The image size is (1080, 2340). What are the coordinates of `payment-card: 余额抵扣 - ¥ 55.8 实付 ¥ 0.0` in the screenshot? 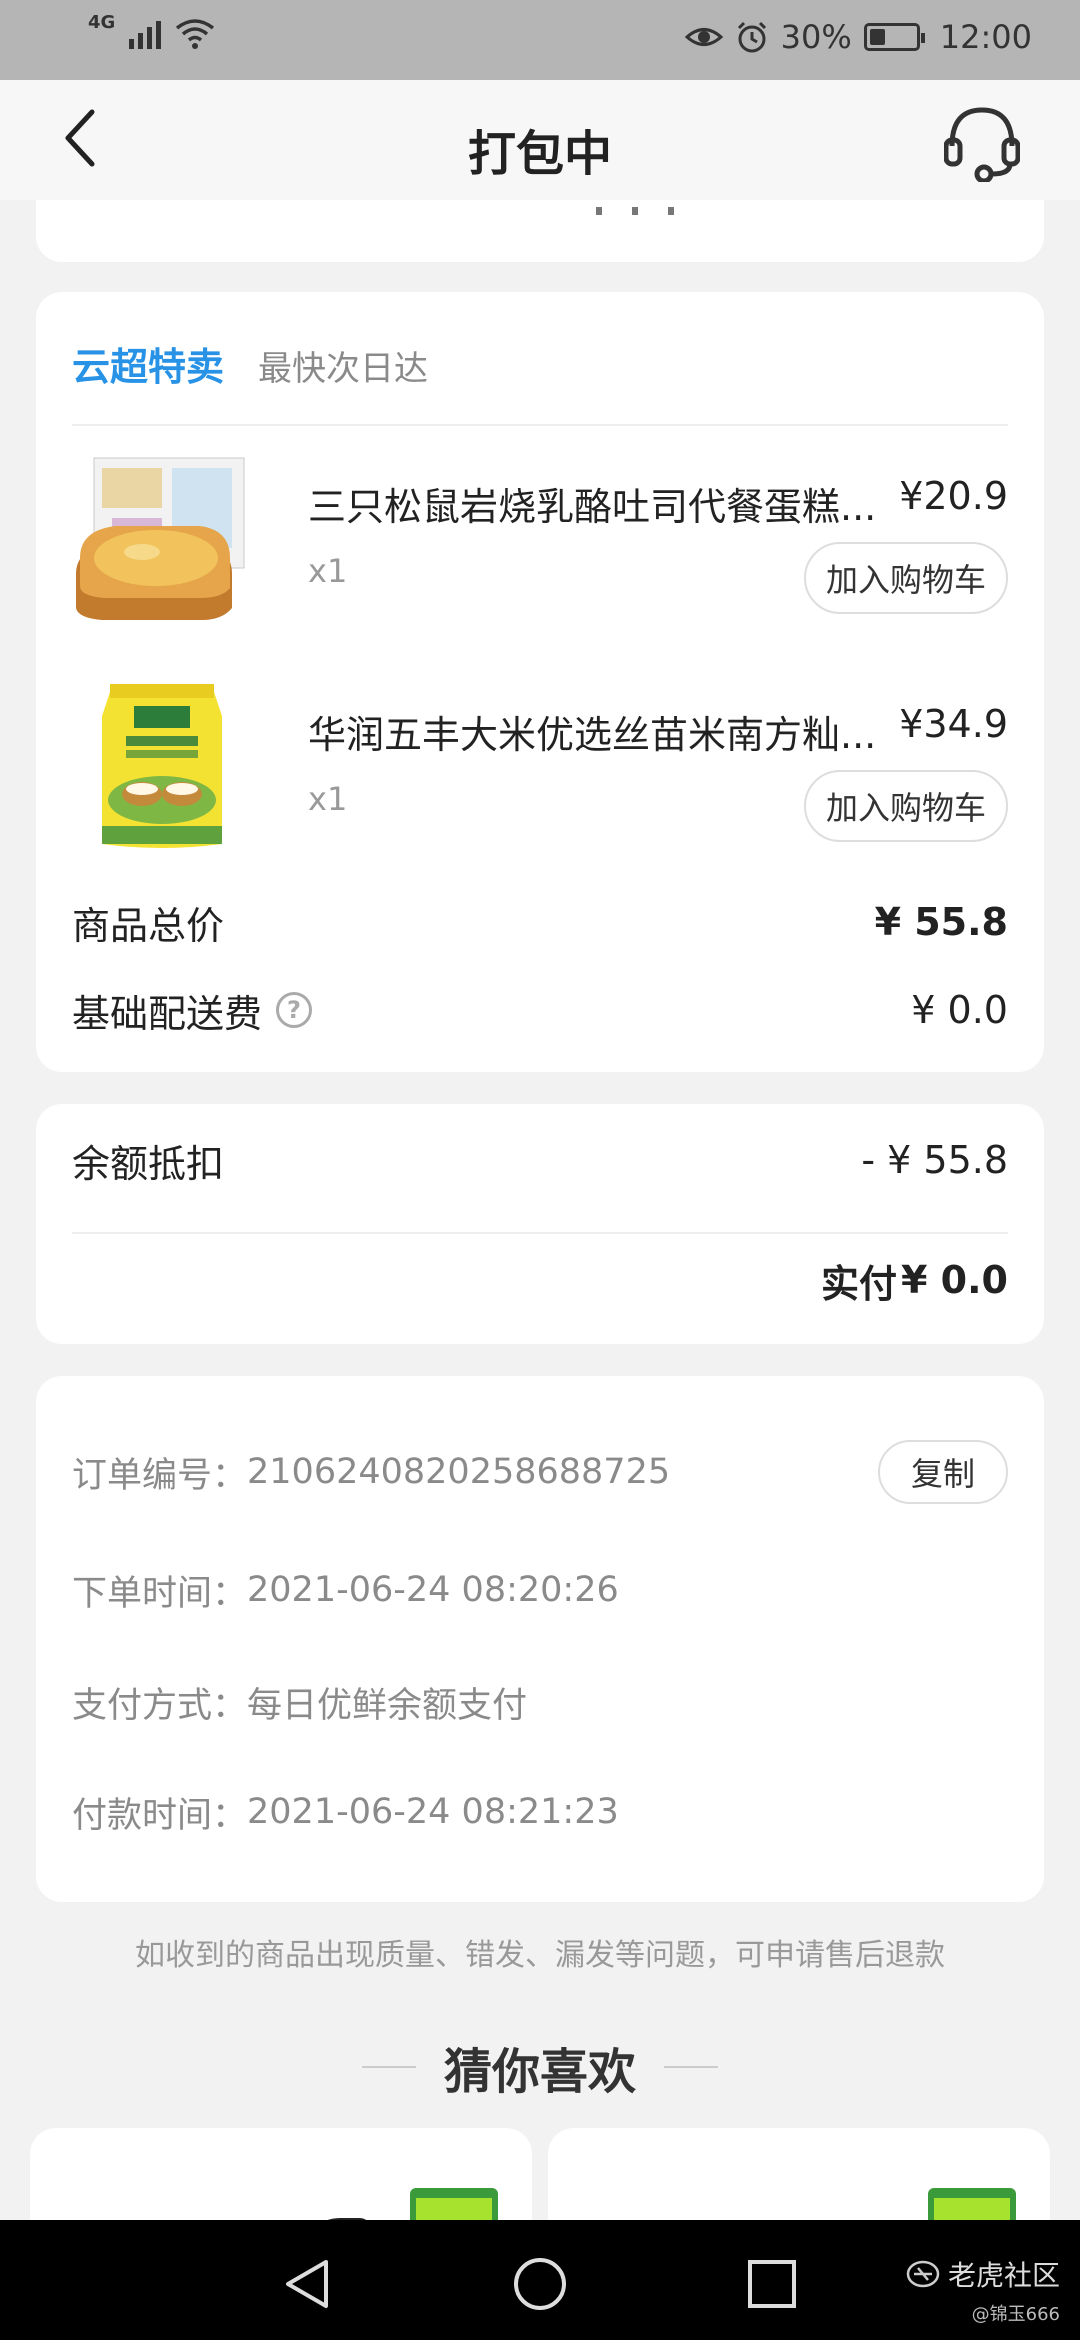 It's located at (540, 1224).